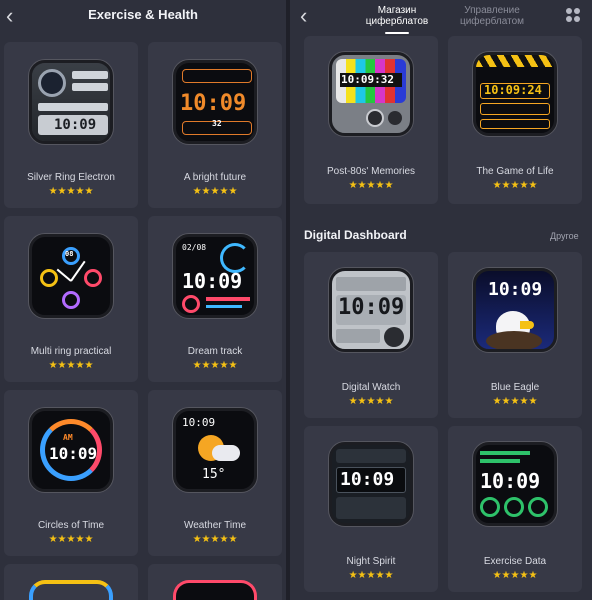  What do you see at coordinates (215, 102) in the screenshot?
I see `watchface-preview: 10:09 32` at bounding box center [215, 102].